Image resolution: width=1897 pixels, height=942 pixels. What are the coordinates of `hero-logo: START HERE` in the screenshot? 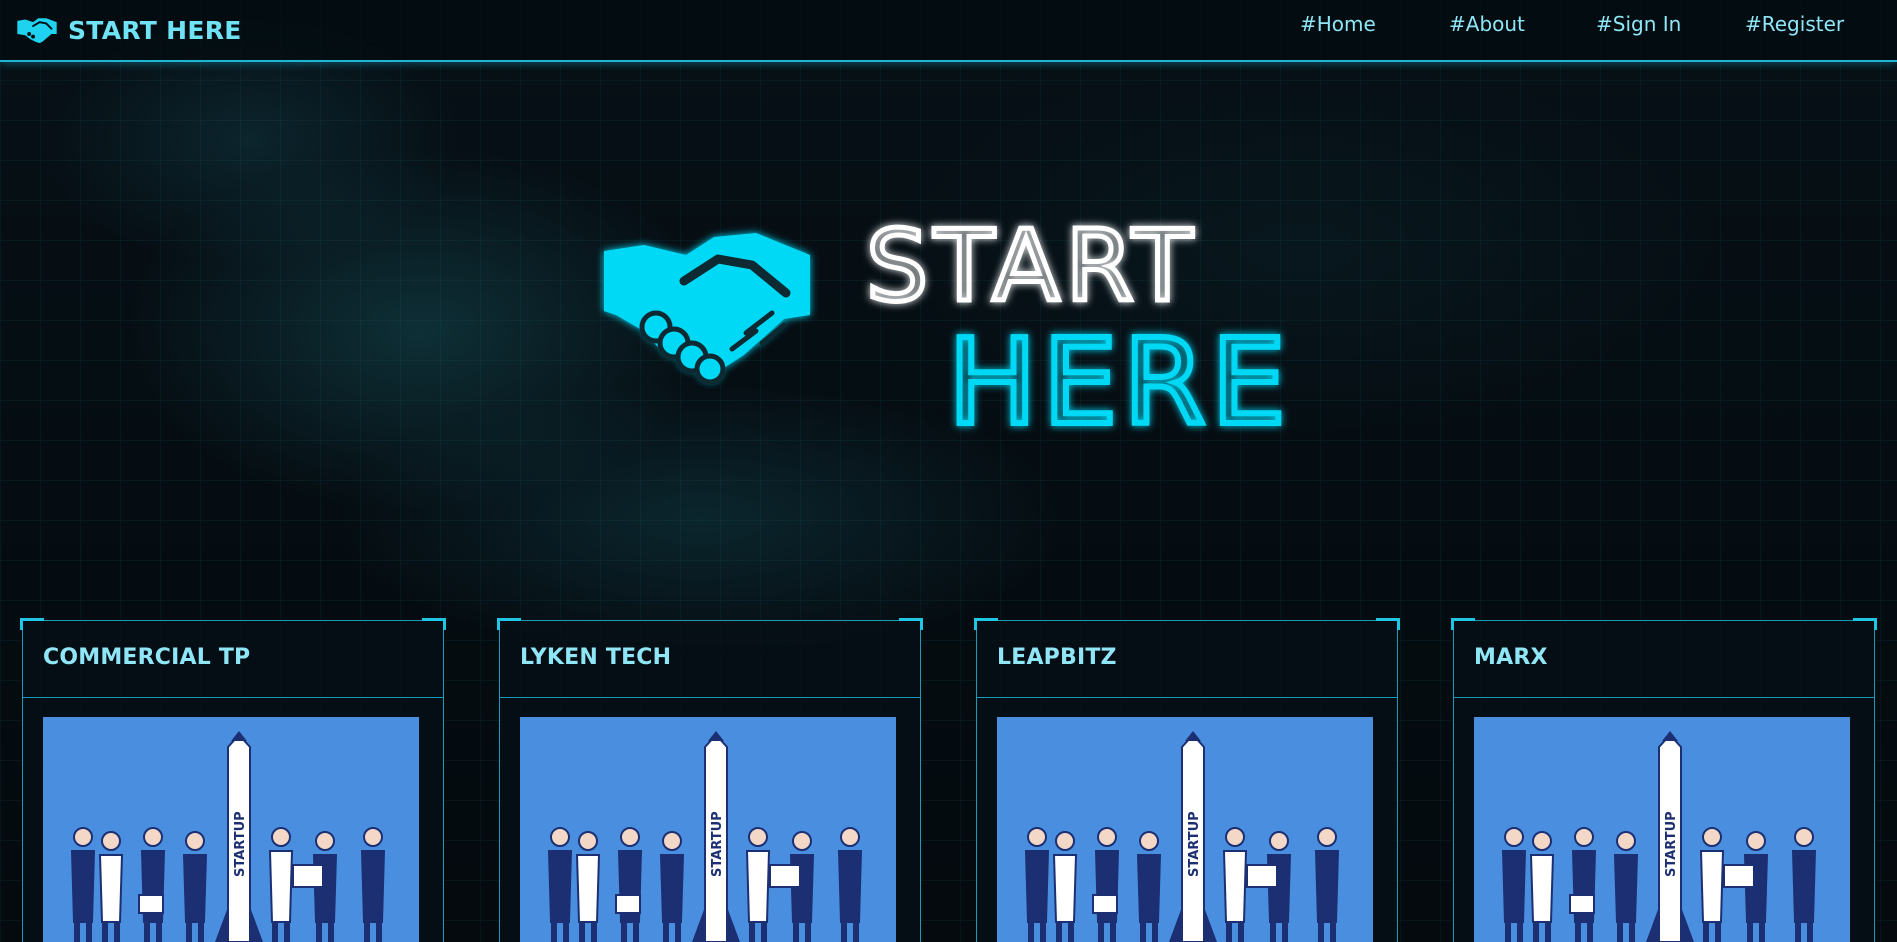 It's located at (946, 325).